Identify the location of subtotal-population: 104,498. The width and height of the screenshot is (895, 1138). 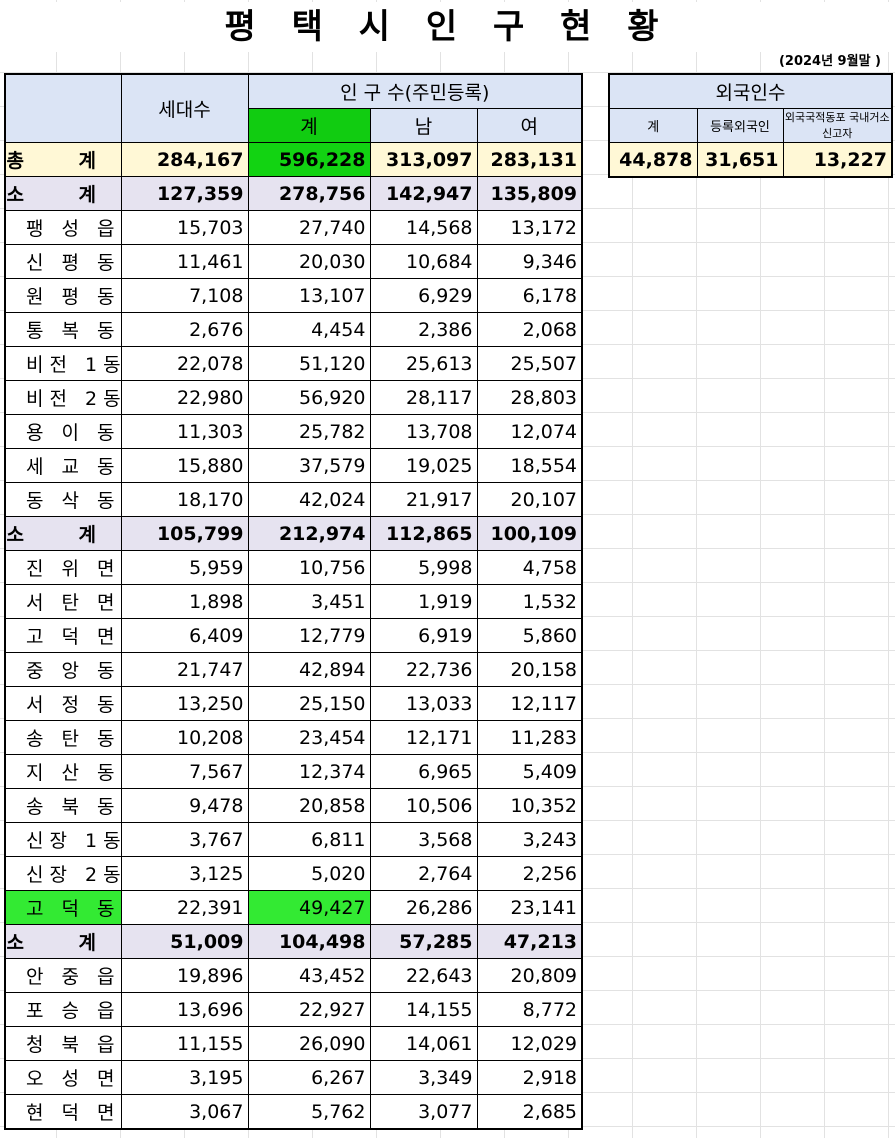
(309, 941).